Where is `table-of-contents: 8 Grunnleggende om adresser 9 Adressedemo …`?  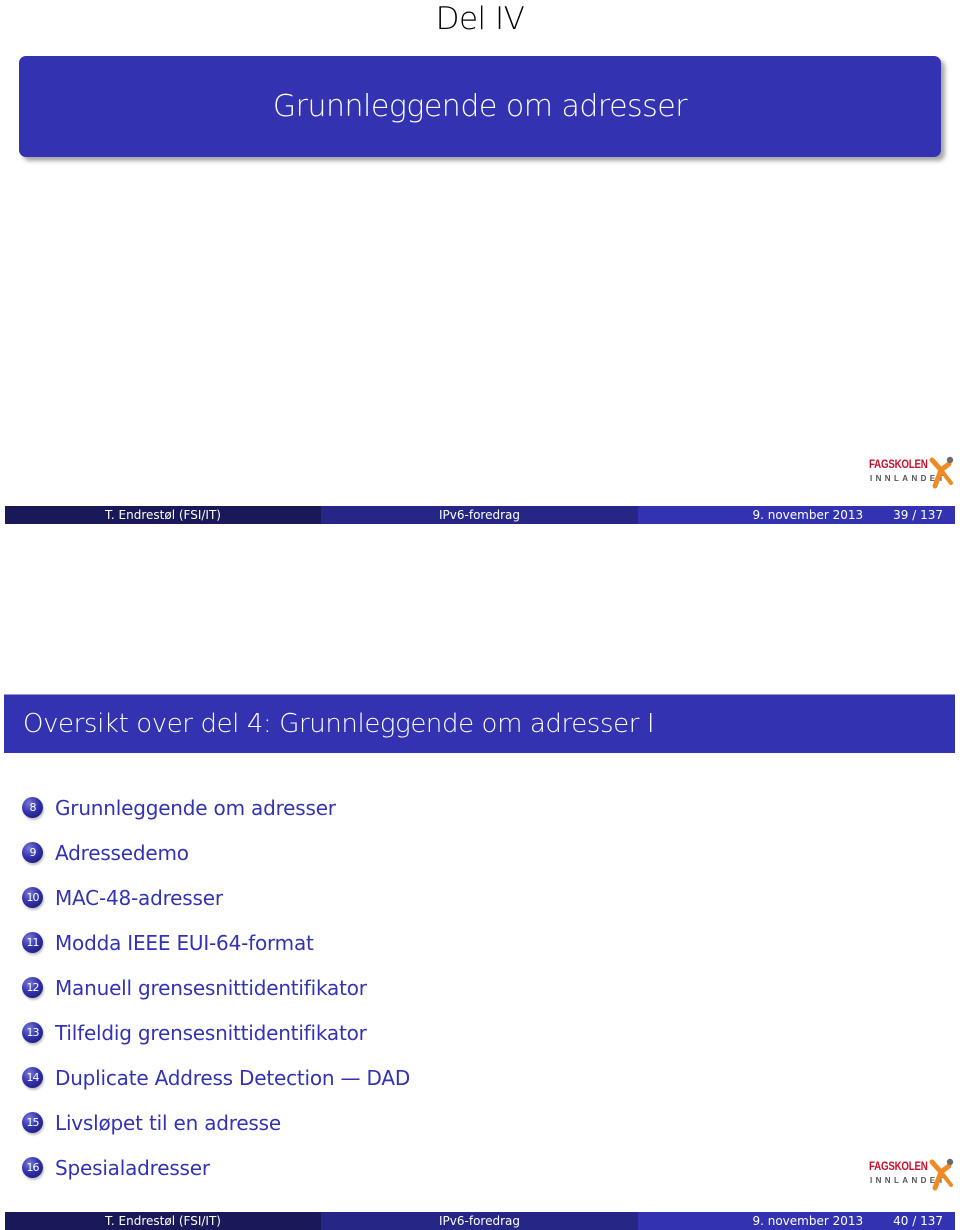 table-of-contents: 8 Grunnleggende om adresser 9 Adressedemo … is located at coordinates (216, 987).